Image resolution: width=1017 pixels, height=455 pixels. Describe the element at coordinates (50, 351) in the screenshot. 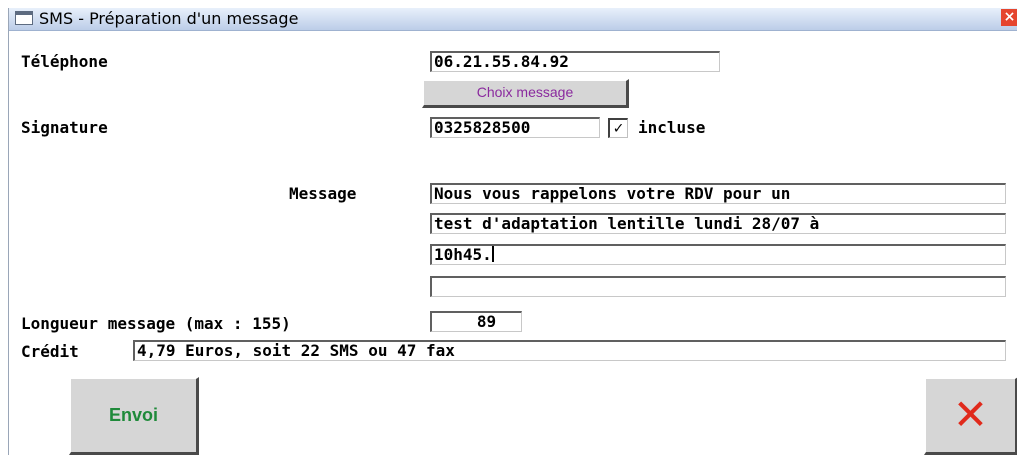

I see `credit-label: Crédit` at that location.